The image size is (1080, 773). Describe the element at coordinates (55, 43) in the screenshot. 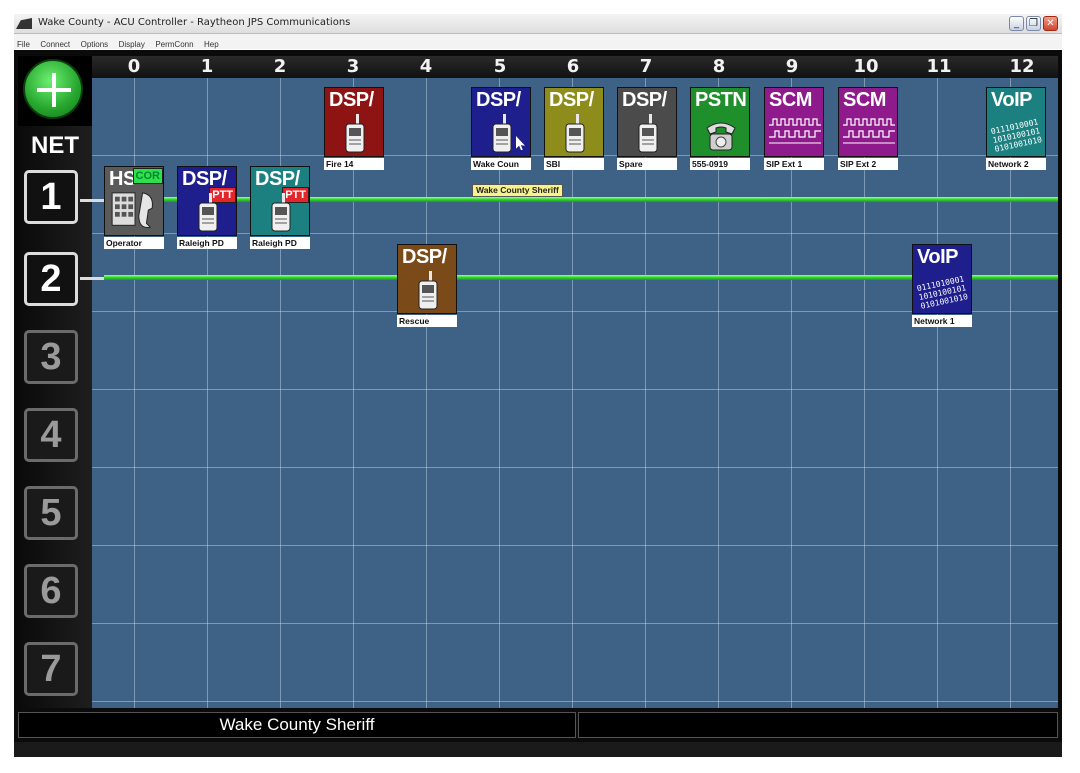

I see `menu-connect: Connect` at that location.